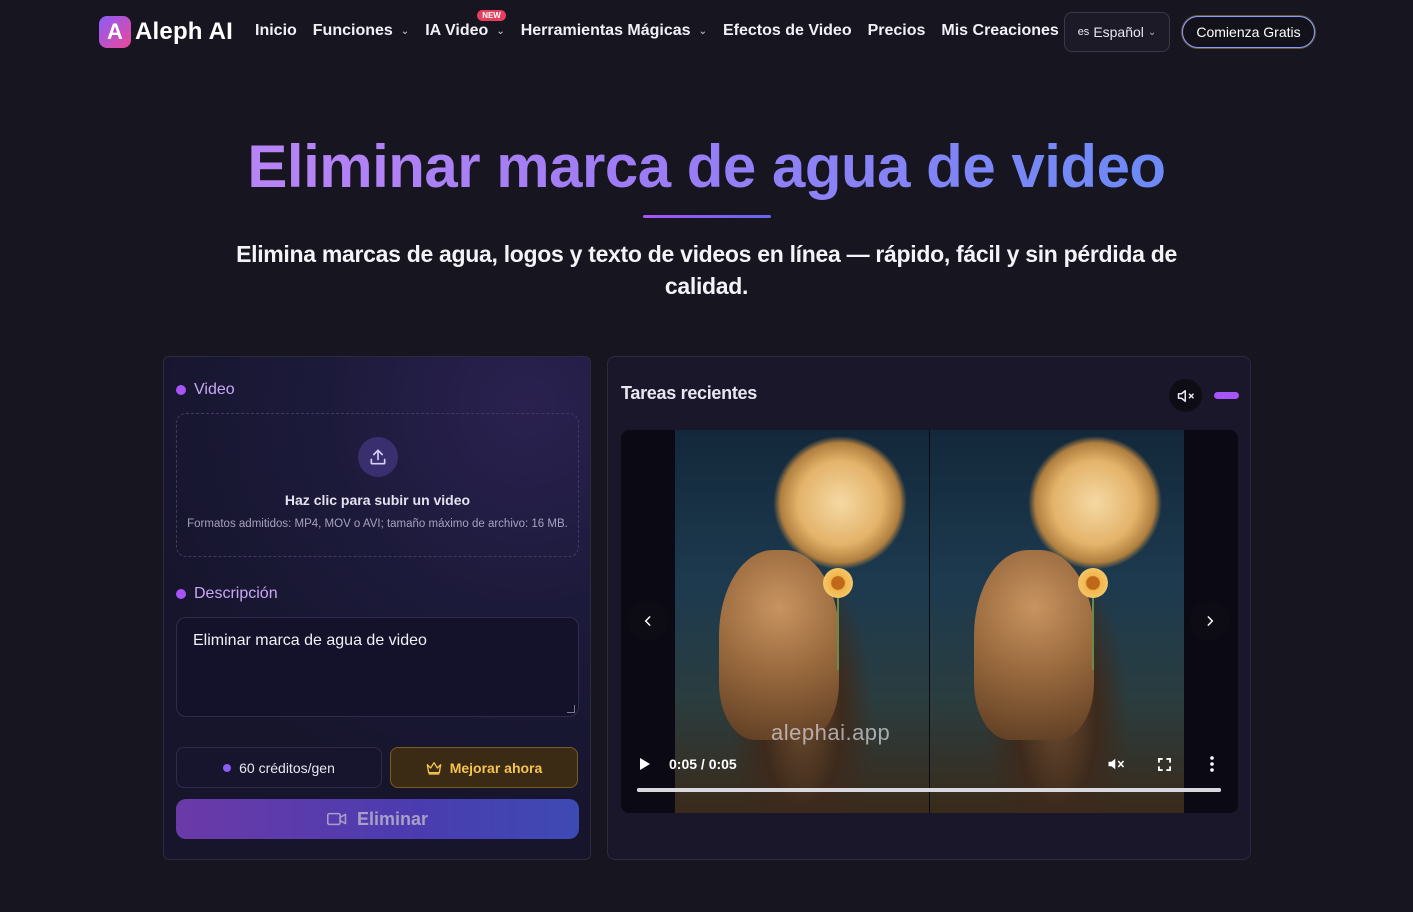  Describe the element at coordinates (236, 593) in the screenshot. I see `description-label: Descripción` at that location.